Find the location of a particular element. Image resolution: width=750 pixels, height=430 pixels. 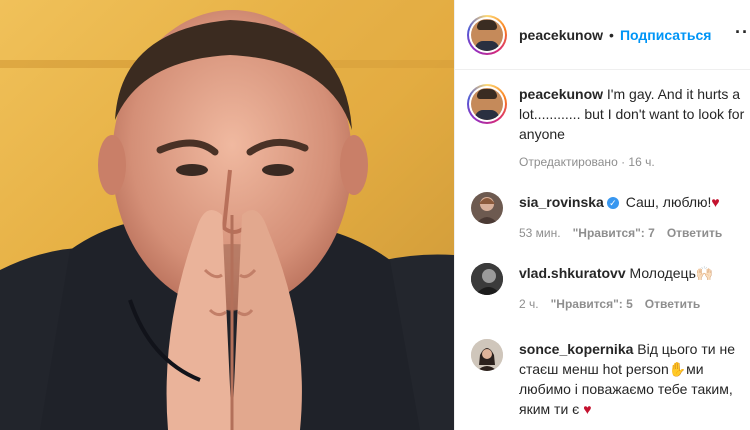

post-header: peacekunow • Подписаться ··· is located at coordinates (602, 35).